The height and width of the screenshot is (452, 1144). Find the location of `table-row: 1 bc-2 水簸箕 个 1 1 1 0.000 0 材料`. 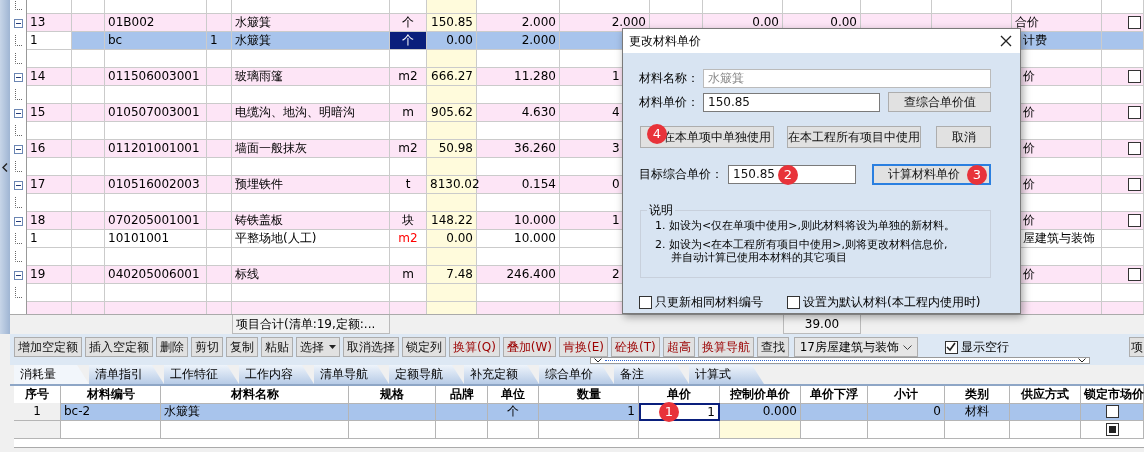

table-row: 1 bc-2 水簸箕 个 1 1 1 0.000 0 材料 is located at coordinates (579, 412).